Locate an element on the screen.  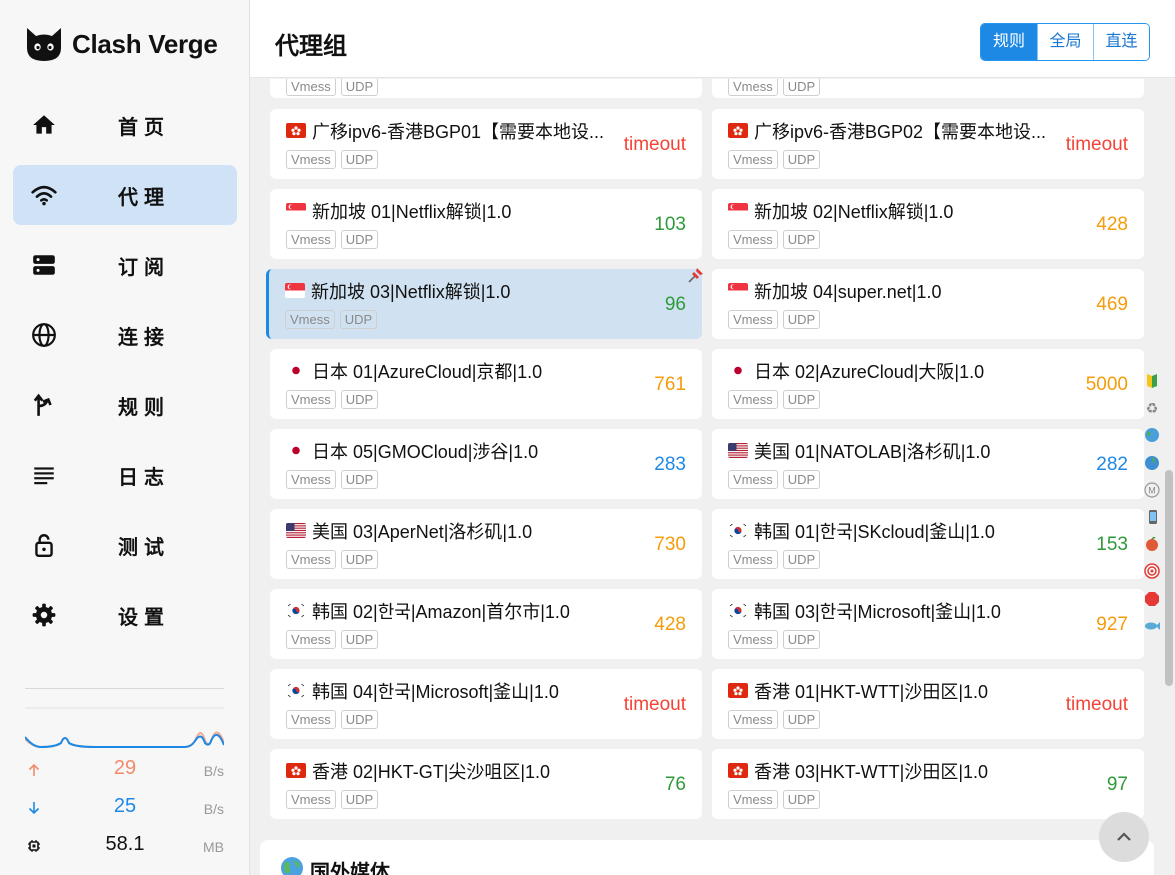
proxy-card: 美国 01|NATOLAB|洛杉矶|1.0 282 Vmess UDP is located at coordinates (928, 464).